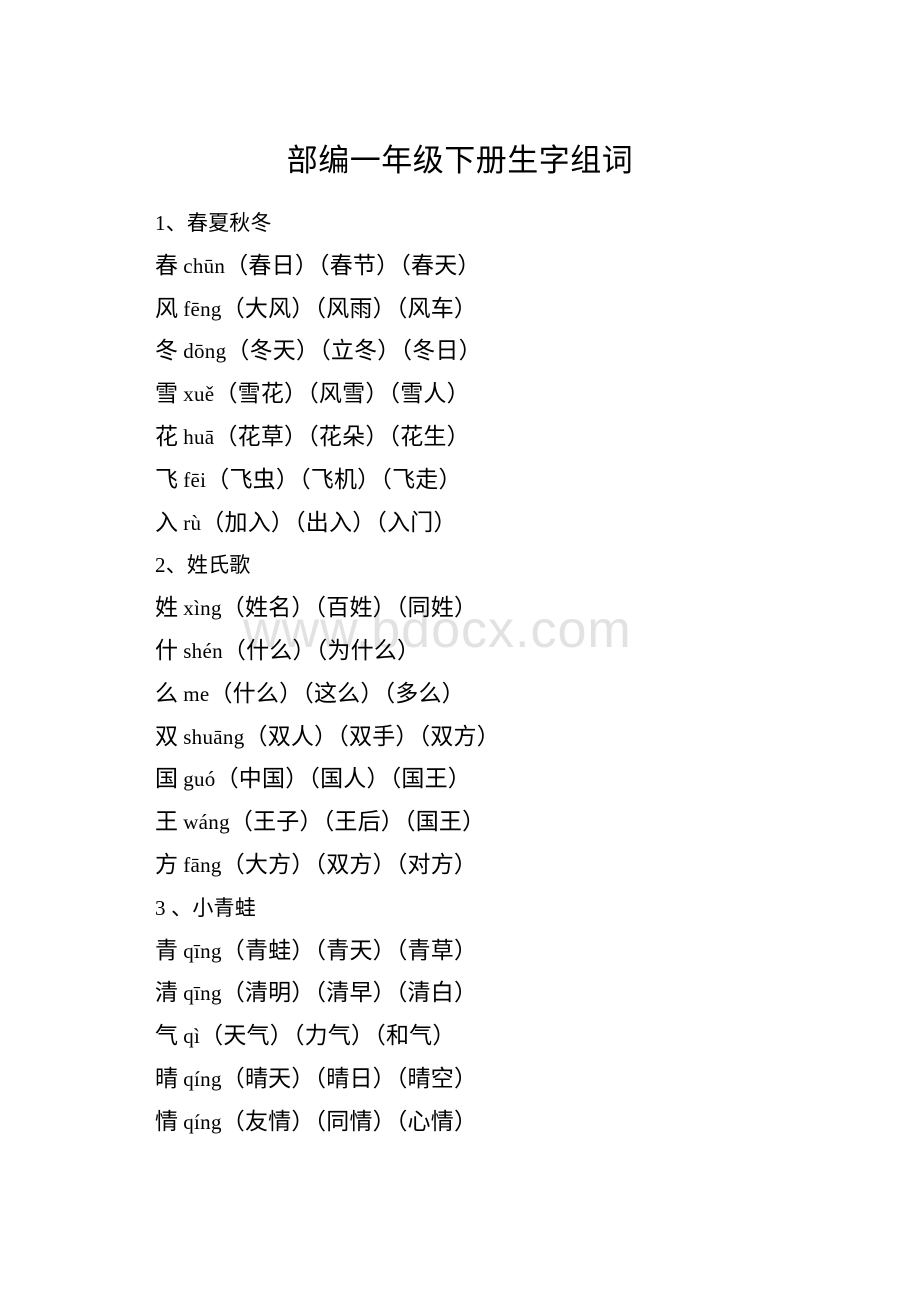 This screenshot has width=920, height=1302. What do you see at coordinates (349, 950) in the screenshot?
I see `entry-words: （青蛙）（青天）（青草）` at bounding box center [349, 950].